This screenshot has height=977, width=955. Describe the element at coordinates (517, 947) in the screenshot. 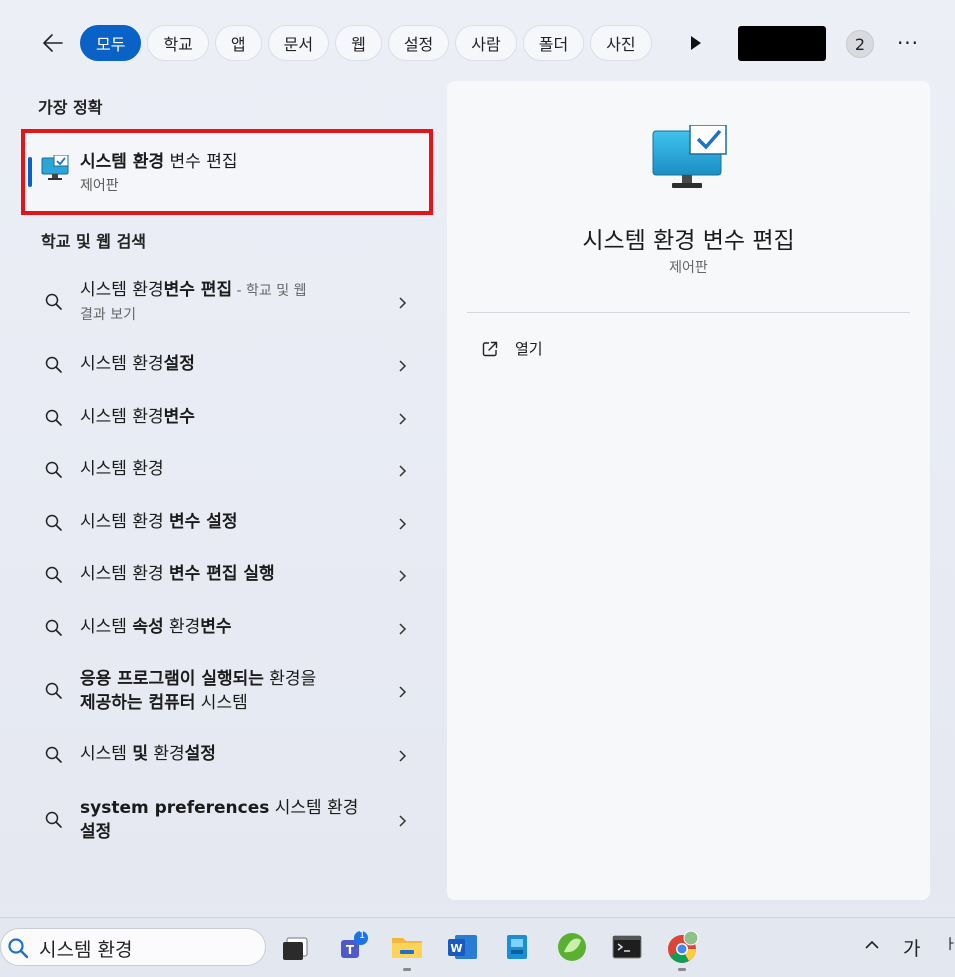

I see `app-store-icon` at that location.